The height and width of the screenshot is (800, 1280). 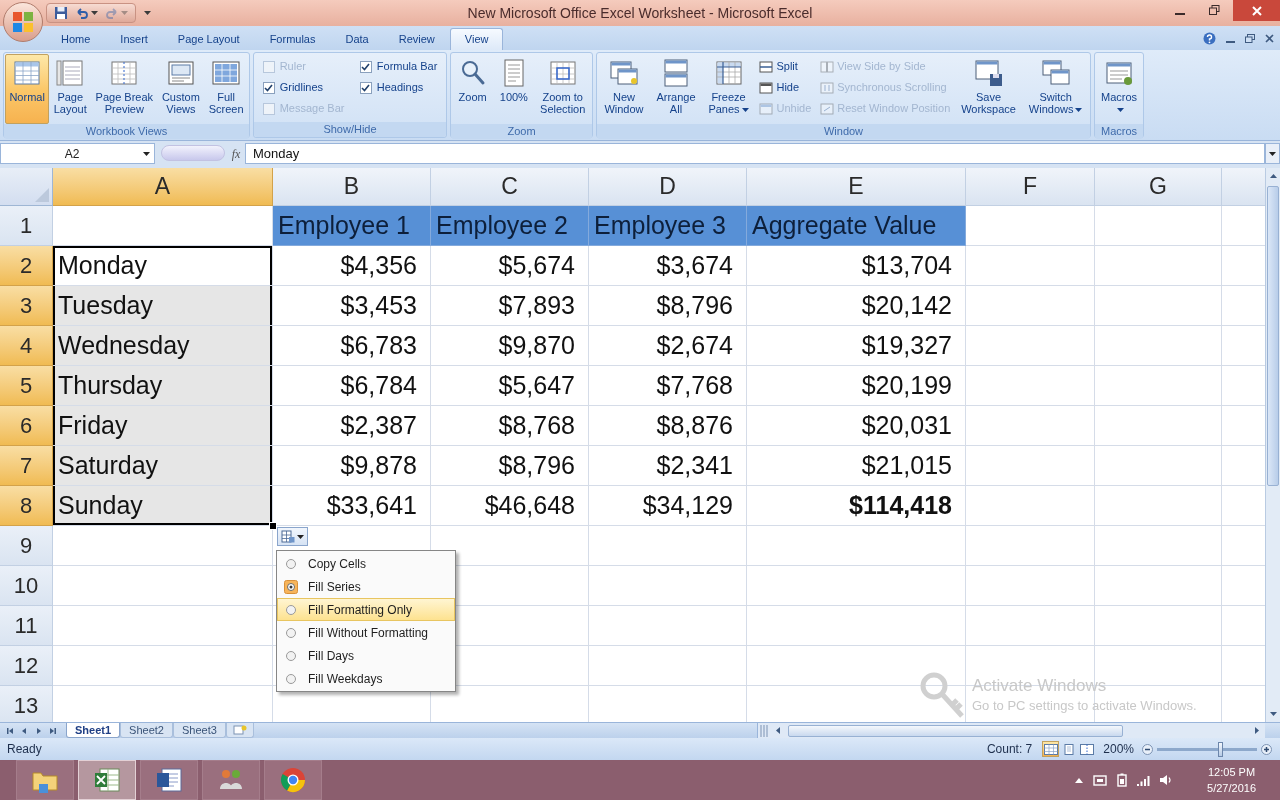 I want to click on formula-field: Monday, so click(x=755, y=153).